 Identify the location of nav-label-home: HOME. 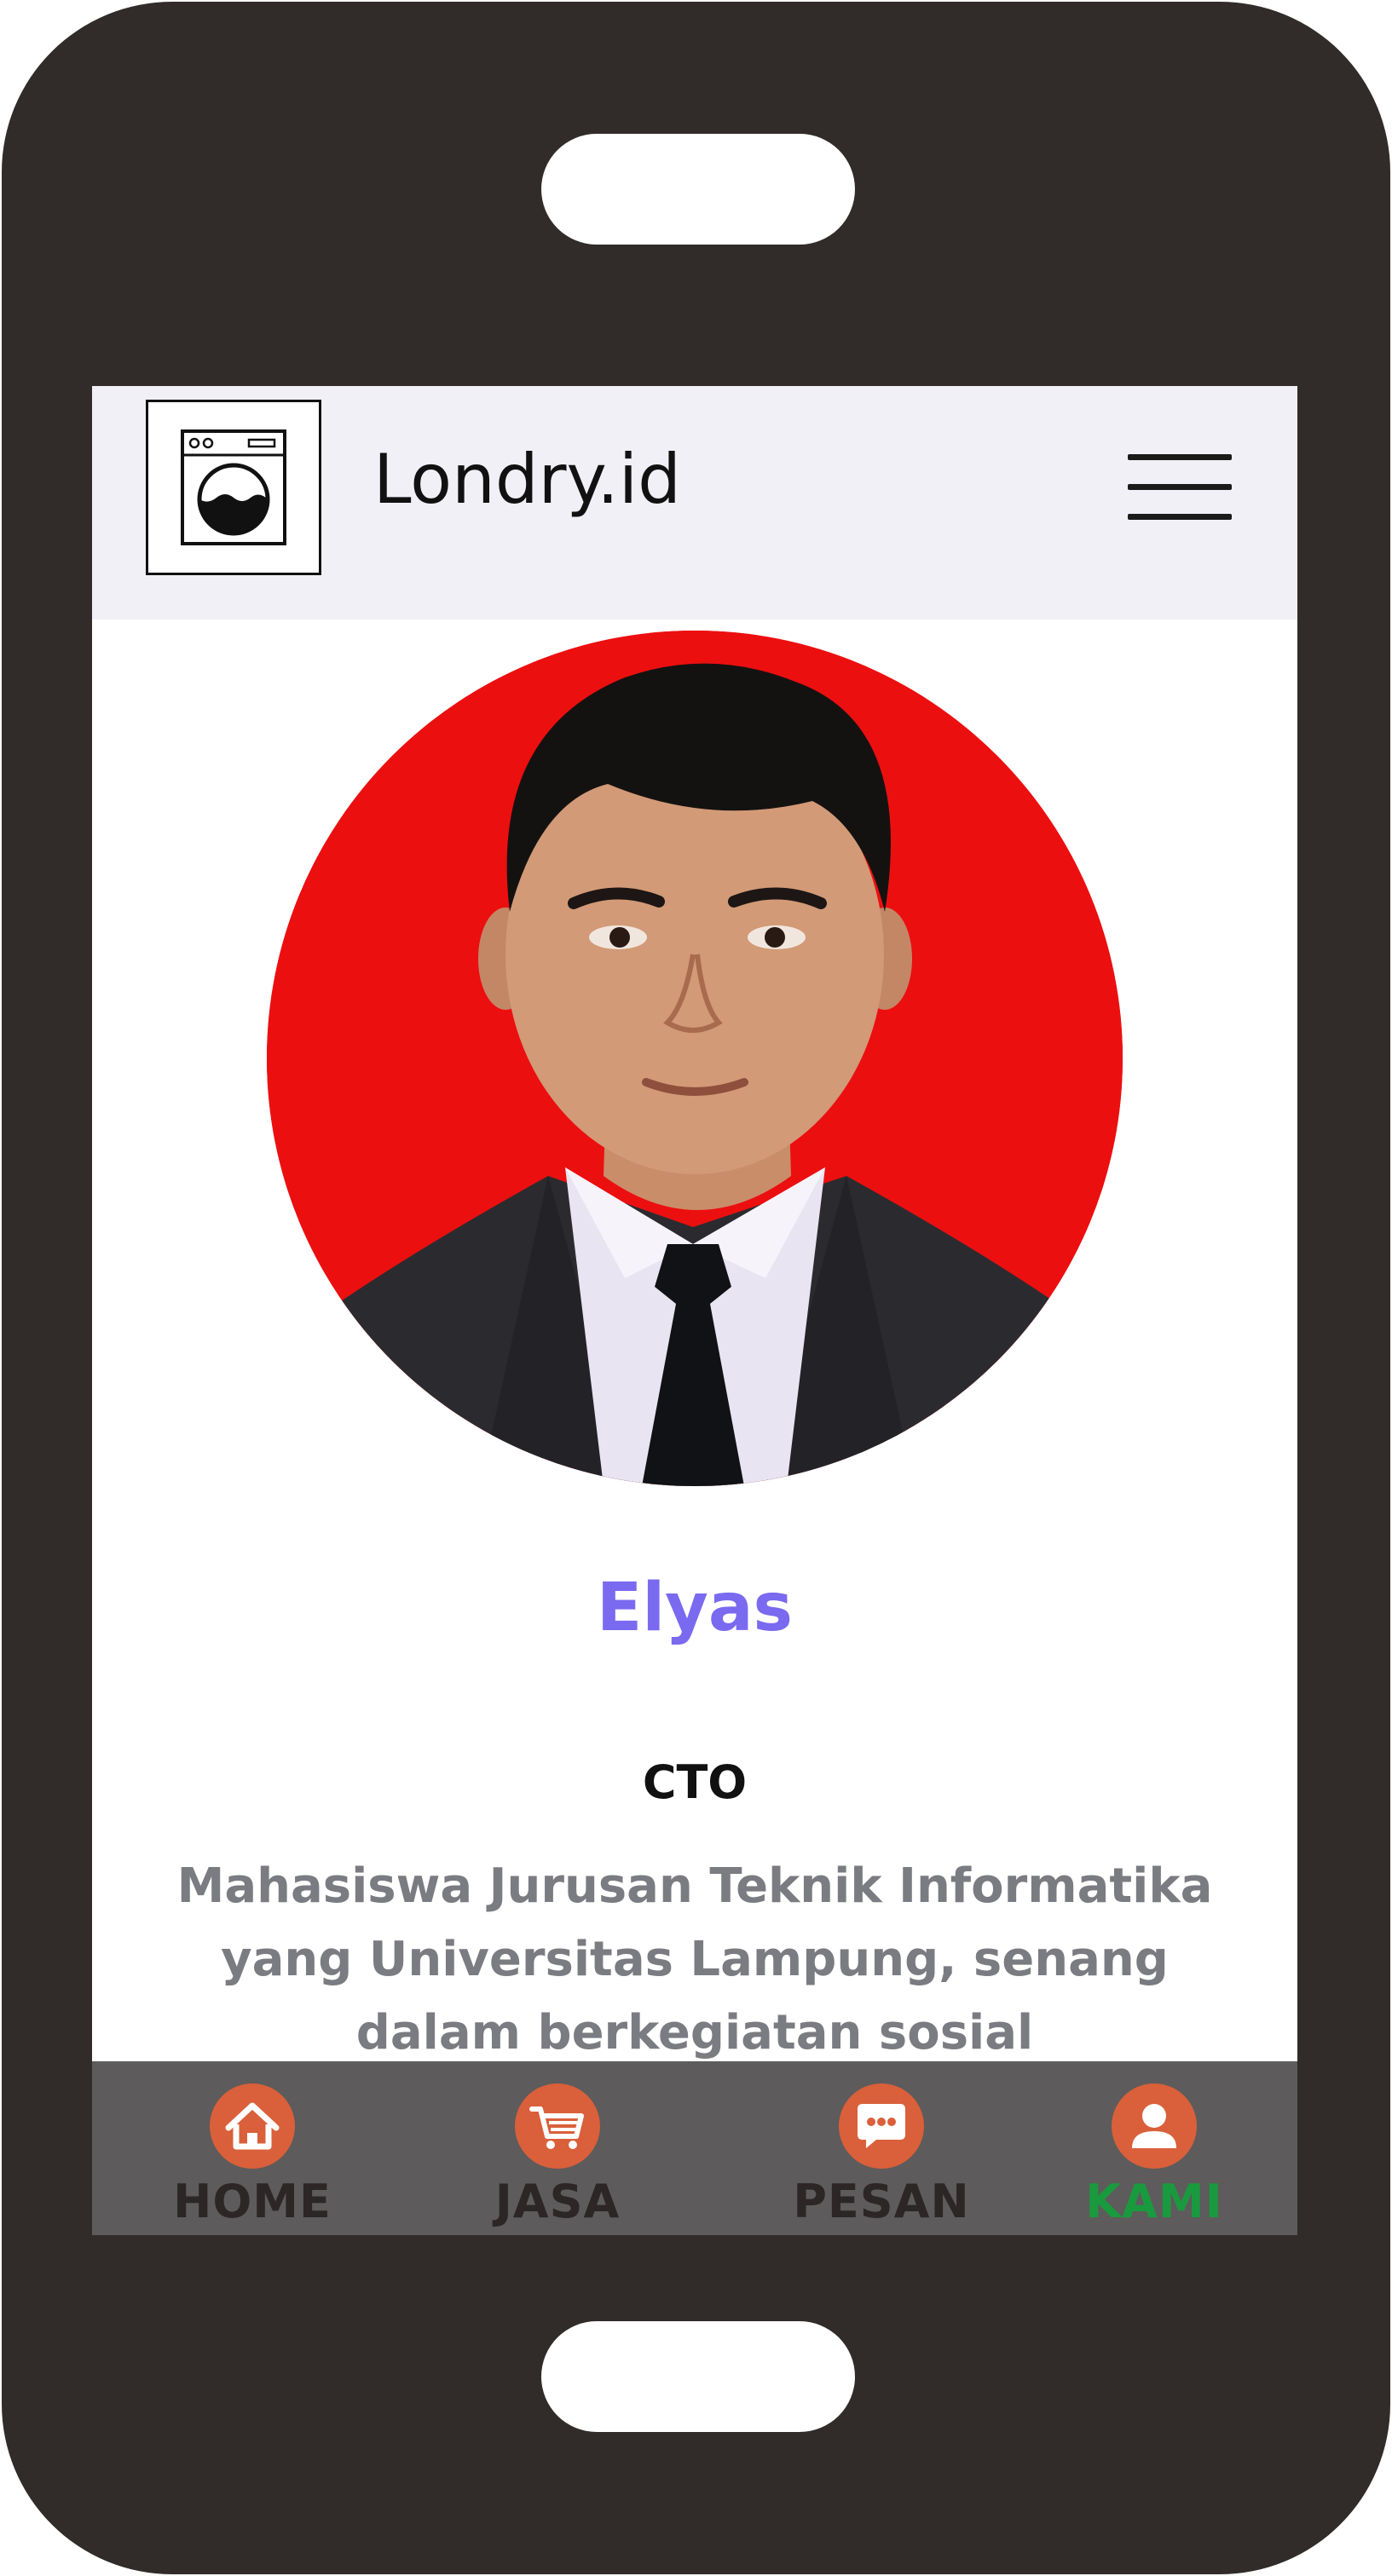
(253, 2201).